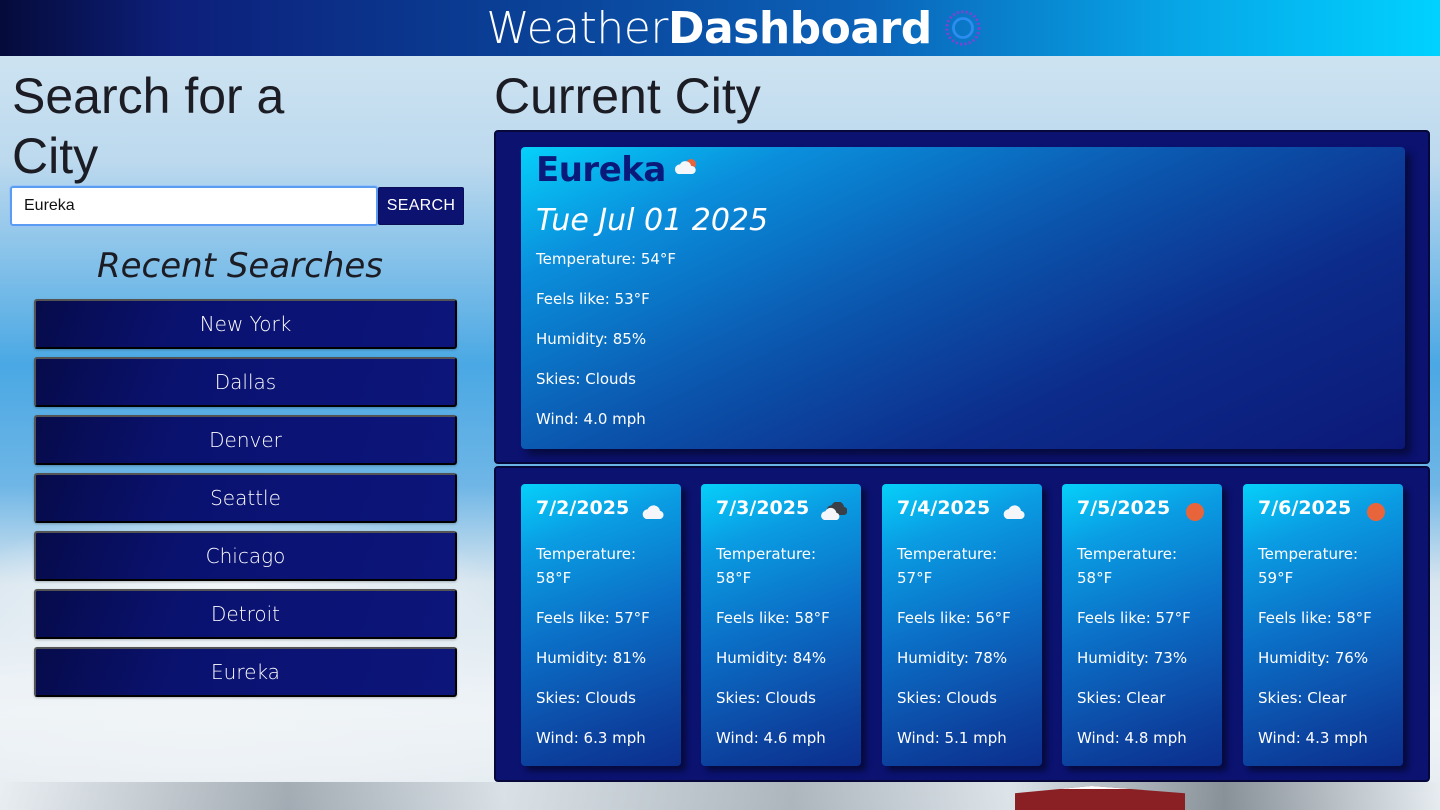  What do you see at coordinates (1305, 508) in the screenshot?
I see `forecast-date: 7/6/2025` at bounding box center [1305, 508].